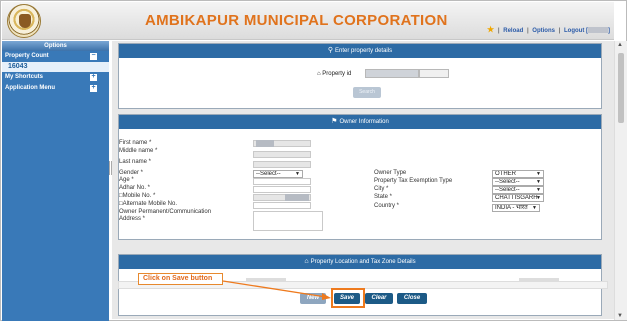 Image resolution: width=627 pixels, height=322 pixels. What do you see at coordinates (282, 164) in the screenshot?
I see `last-name-field` at bounding box center [282, 164].